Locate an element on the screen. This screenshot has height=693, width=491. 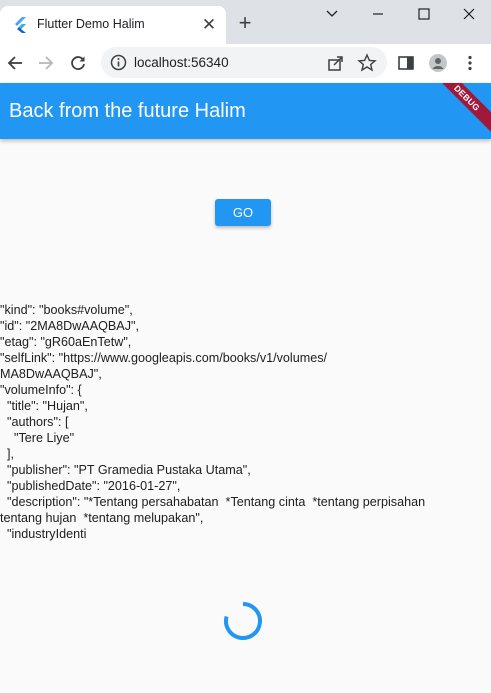
go-button: GO is located at coordinates (243, 212).